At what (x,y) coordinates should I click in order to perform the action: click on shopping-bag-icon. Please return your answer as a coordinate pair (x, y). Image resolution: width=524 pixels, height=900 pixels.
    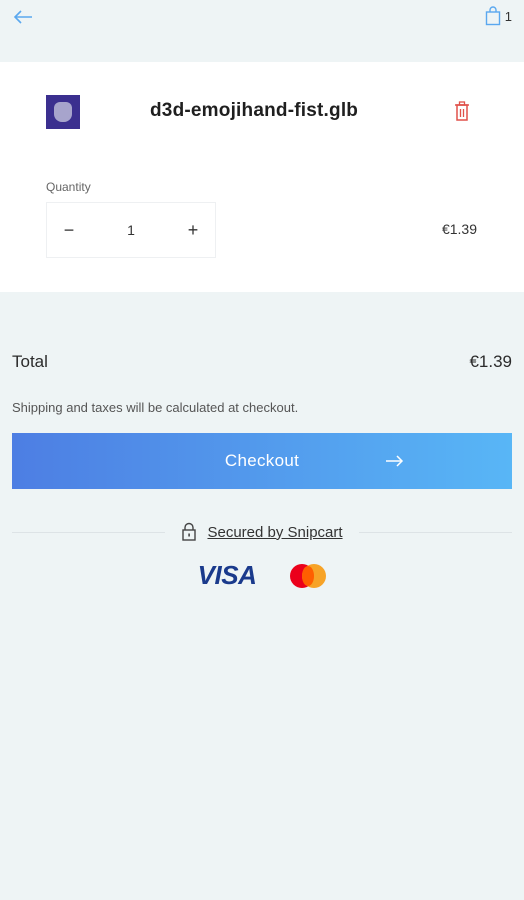
    Looking at the image, I should click on (492, 16).